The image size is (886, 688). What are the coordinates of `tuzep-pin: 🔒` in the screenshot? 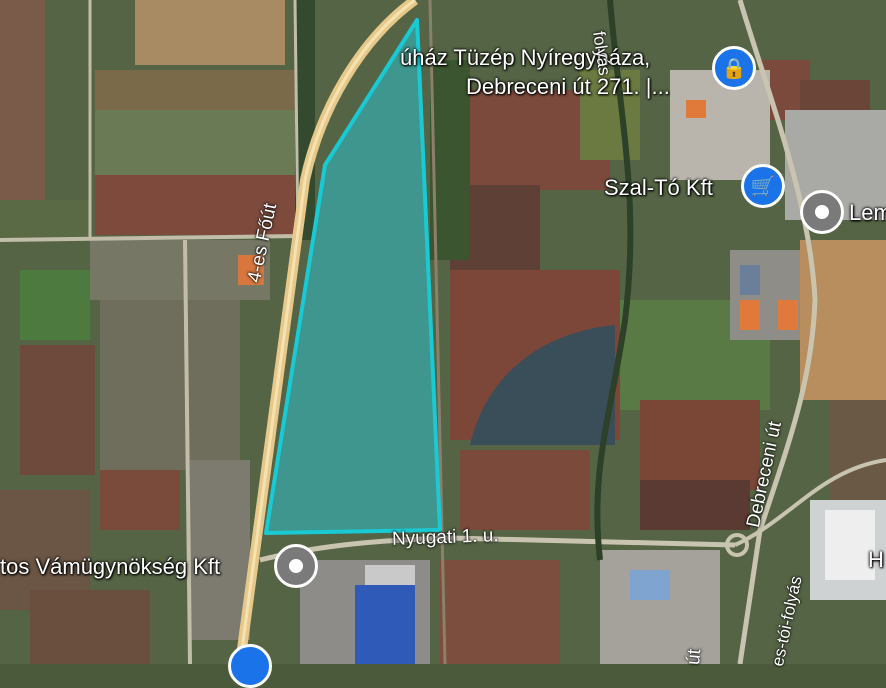 It's located at (734, 68).